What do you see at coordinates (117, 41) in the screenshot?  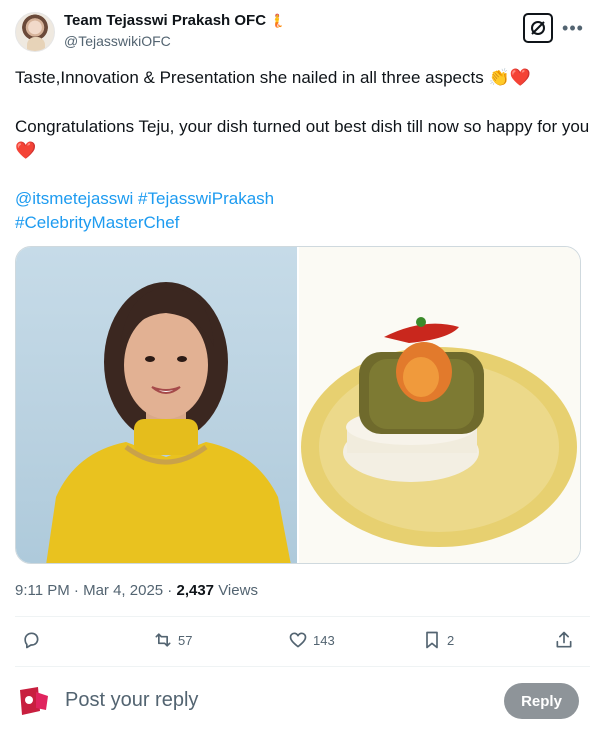 I see `author-handle: @TejasswikiOFC` at bounding box center [117, 41].